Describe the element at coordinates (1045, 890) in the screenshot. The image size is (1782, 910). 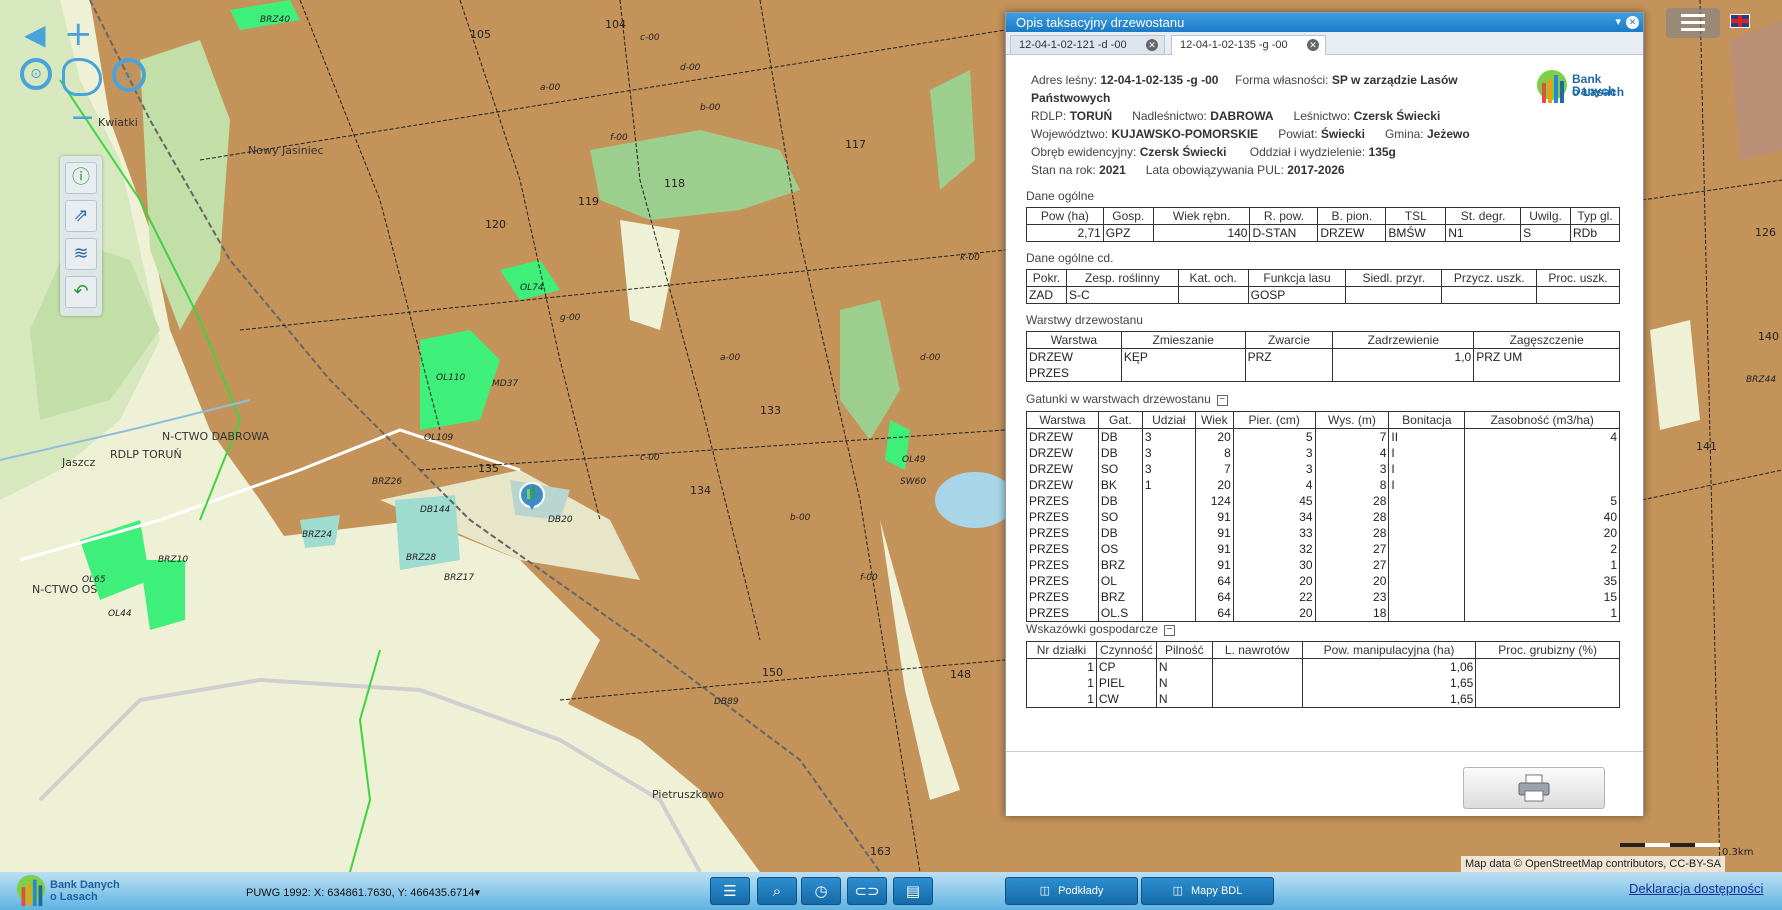
I see `basemaps-icon: ◫` at that location.